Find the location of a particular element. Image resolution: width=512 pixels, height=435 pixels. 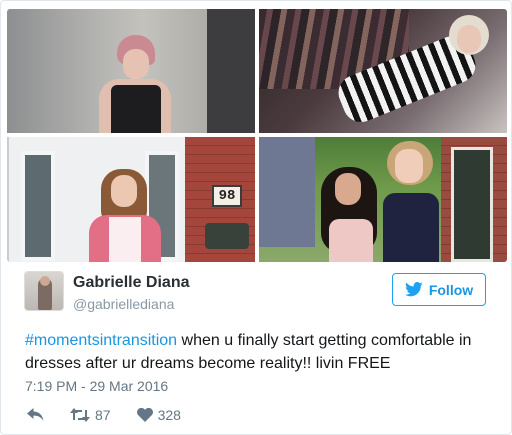

background-door is located at coordinates (231, 71).